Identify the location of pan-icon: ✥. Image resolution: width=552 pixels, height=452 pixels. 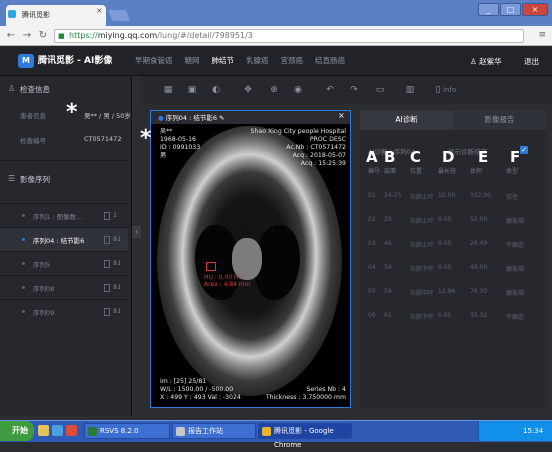
(248, 90).